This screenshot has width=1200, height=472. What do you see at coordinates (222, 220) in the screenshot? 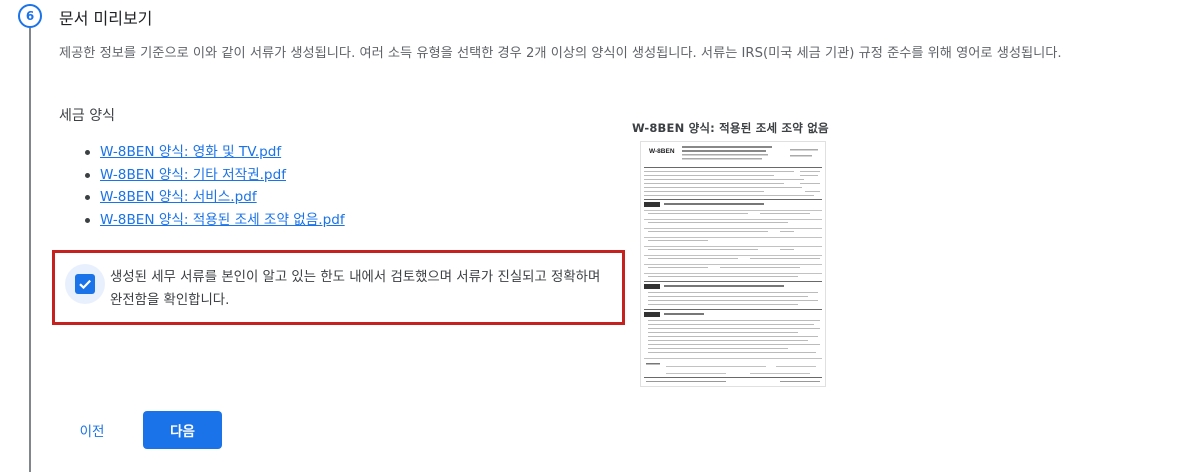
I see `file-link-no-treaty: W-8BEN 양식: 적용된 조세 조약 없음.pdf` at bounding box center [222, 220].